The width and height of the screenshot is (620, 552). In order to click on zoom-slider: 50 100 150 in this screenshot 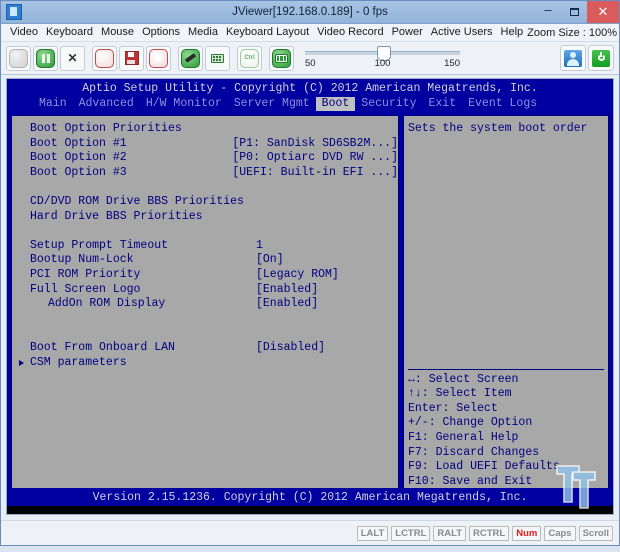, I will do `click(382, 58)`.